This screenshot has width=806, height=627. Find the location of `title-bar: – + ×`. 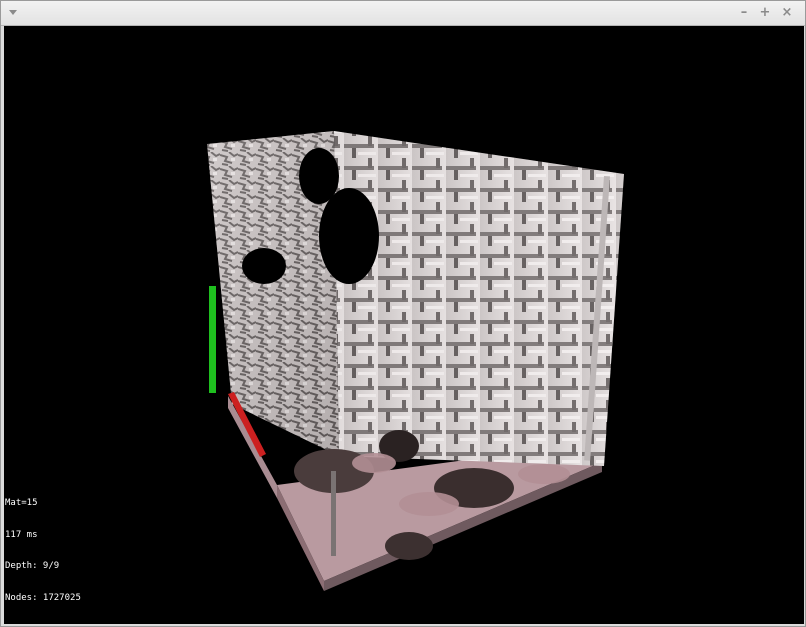

title-bar: – + × is located at coordinates (403, 13).